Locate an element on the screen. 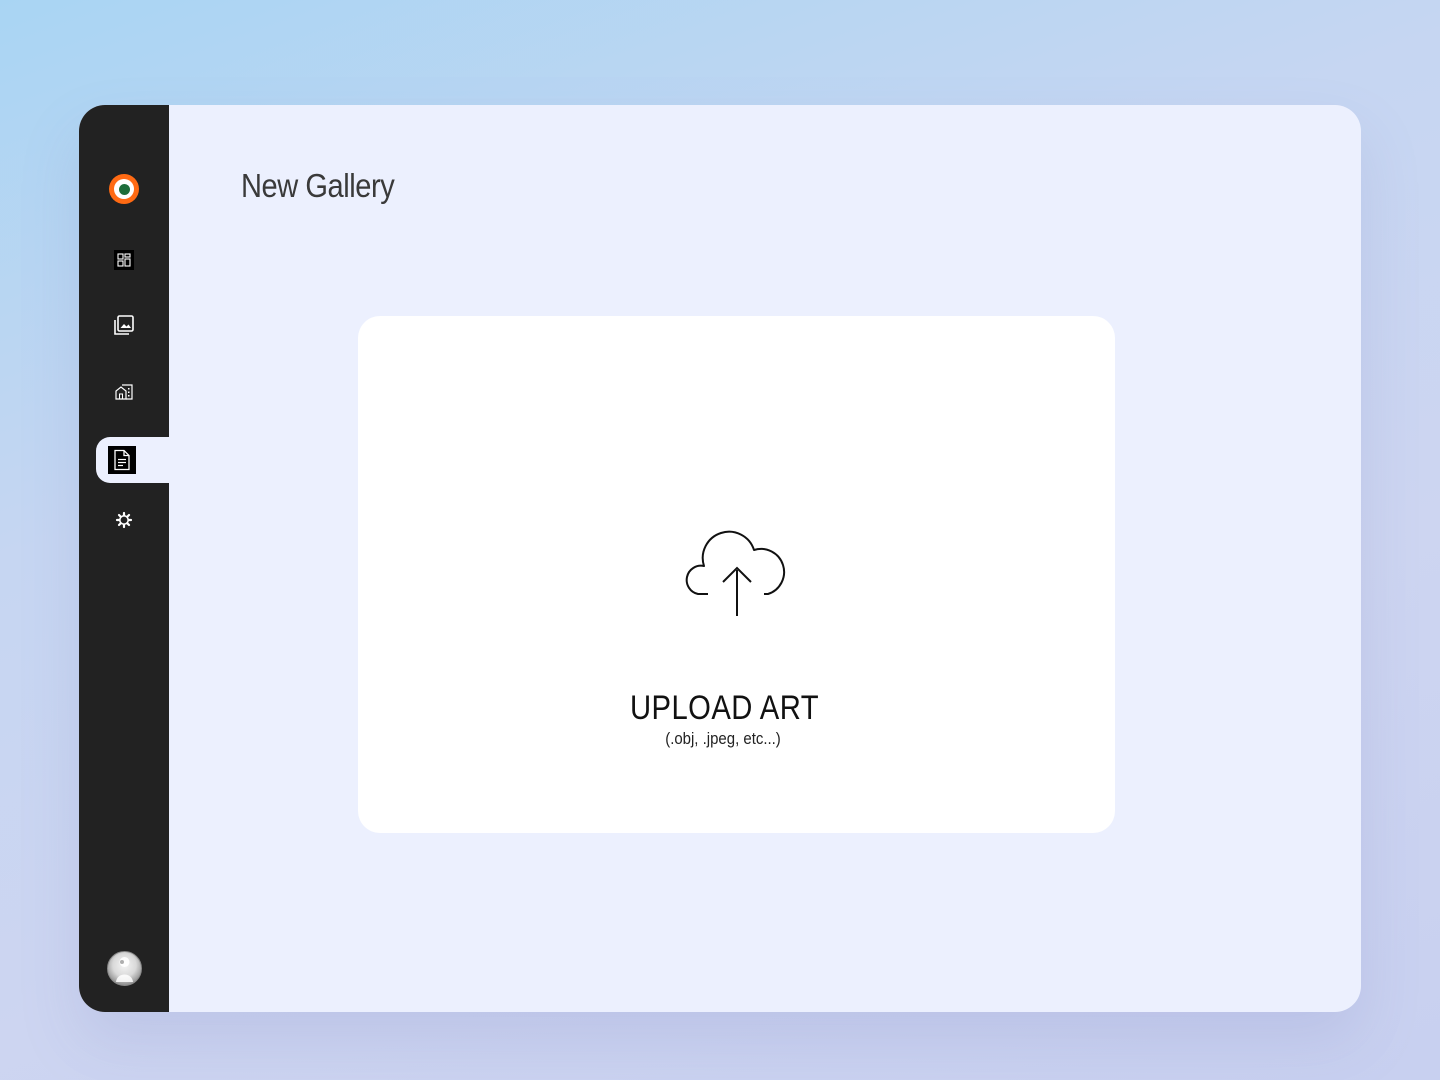 The width and height of the screenshot is (1440, 1080). sidebar-item-gallery is located at coordinates (124, 325).